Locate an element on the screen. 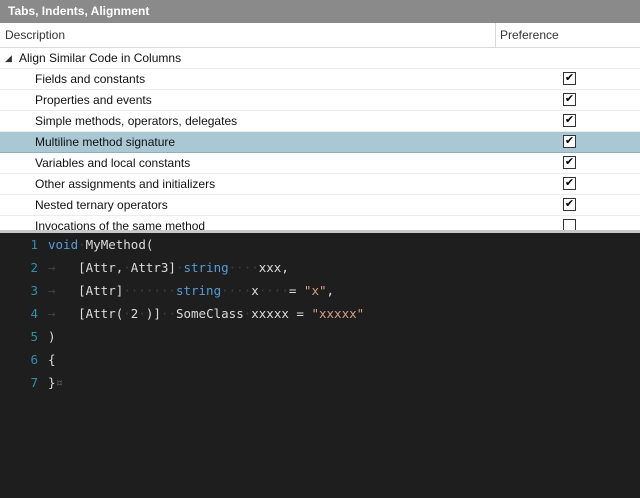 Image resolution: width=640 pixels, height=498 pixels. code-token: [Attr] is located at coordinates (101, 290).